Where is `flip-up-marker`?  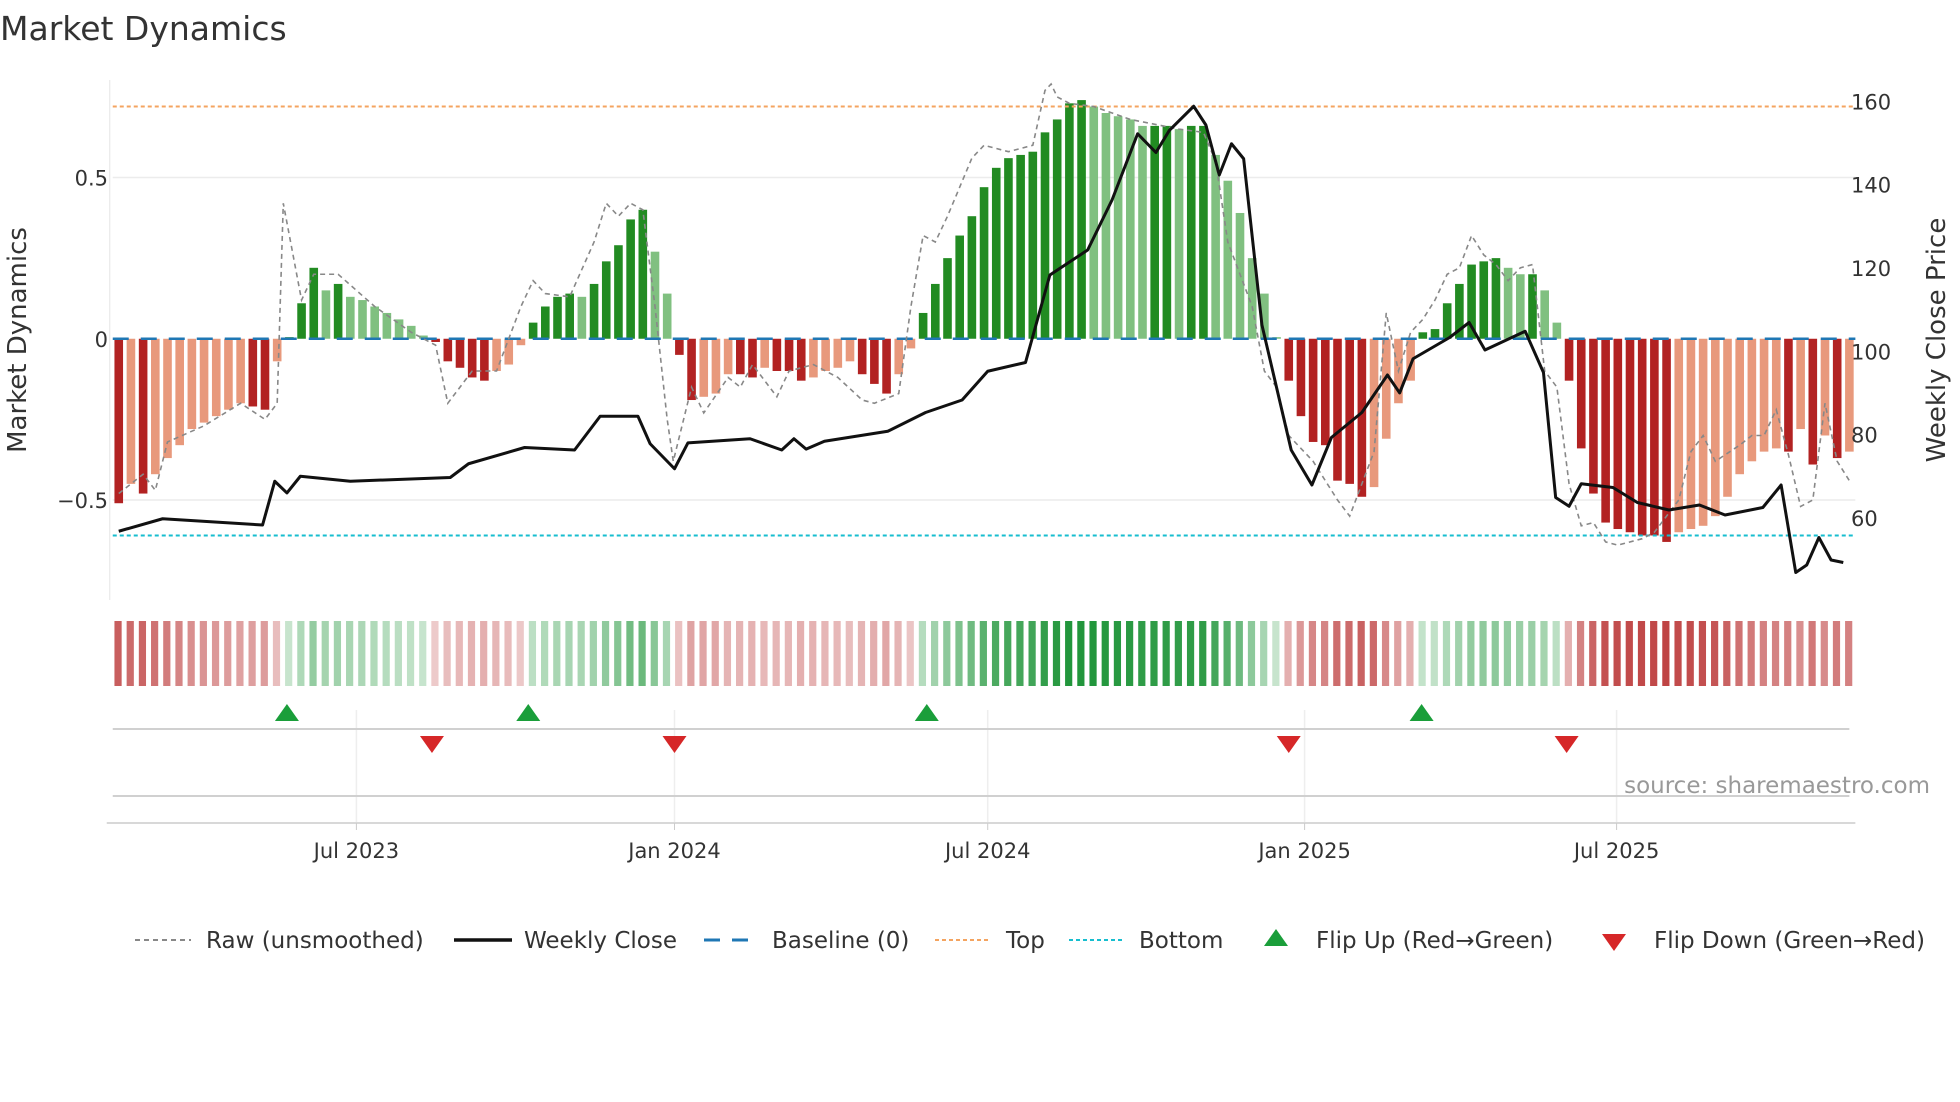 flip-up-marker is located at coordinates (926, 712).